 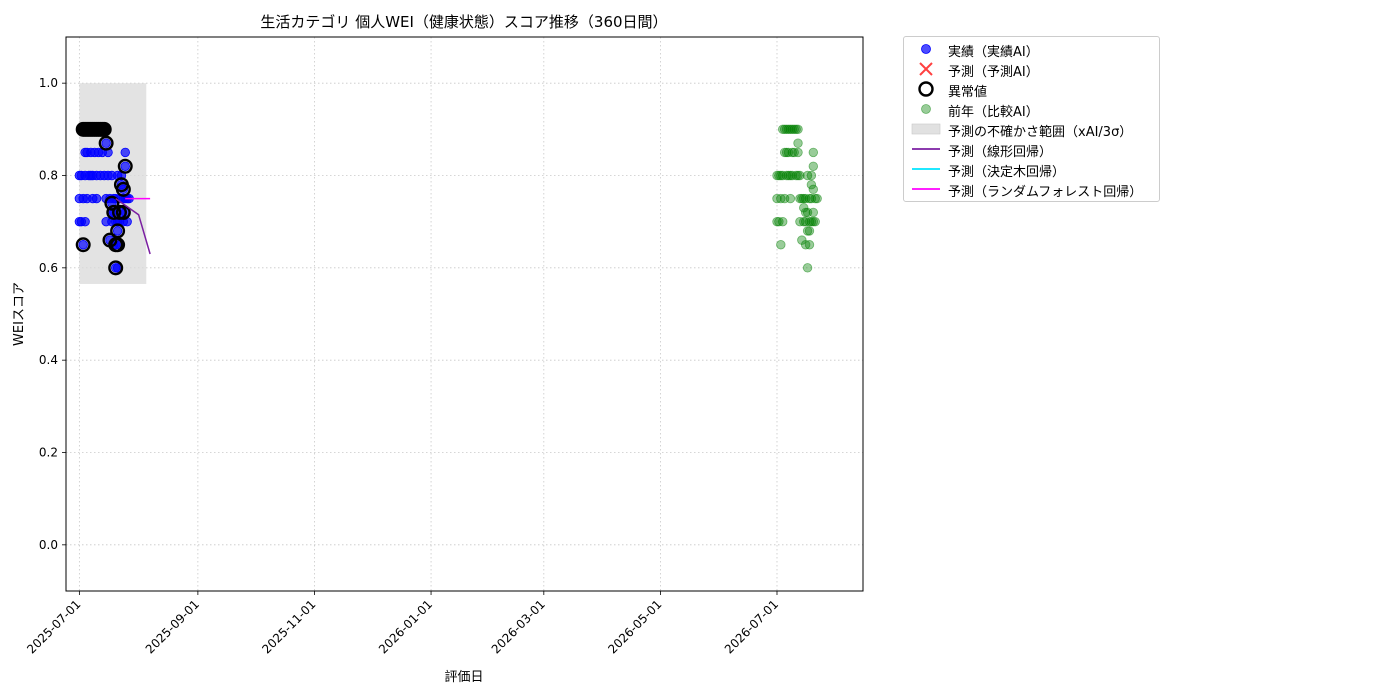 I want to click on legend-item-uncertainty: 予測の不確かさ範囲（xAI/3σ）, so click(x=1031, y=129).